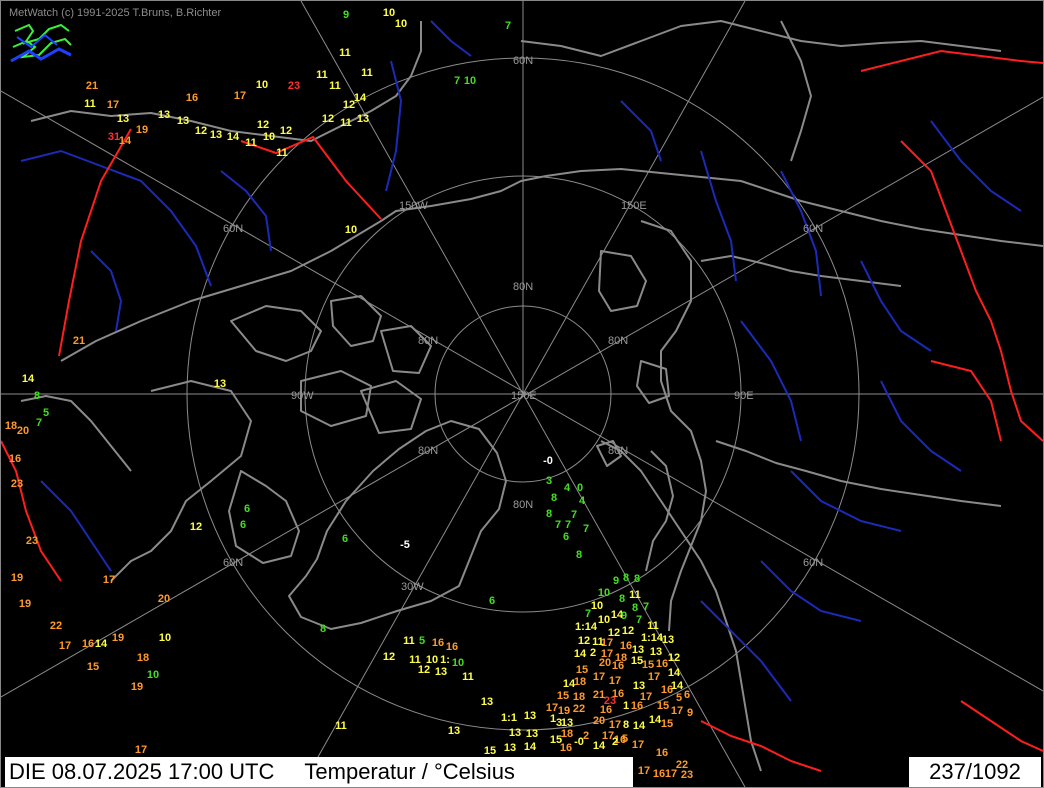 The image size is (1044, 788). What do you see at coordinates (79, 341) in the screenshot?
I see `temperature-value: 21` at bounding box center [79, 341].